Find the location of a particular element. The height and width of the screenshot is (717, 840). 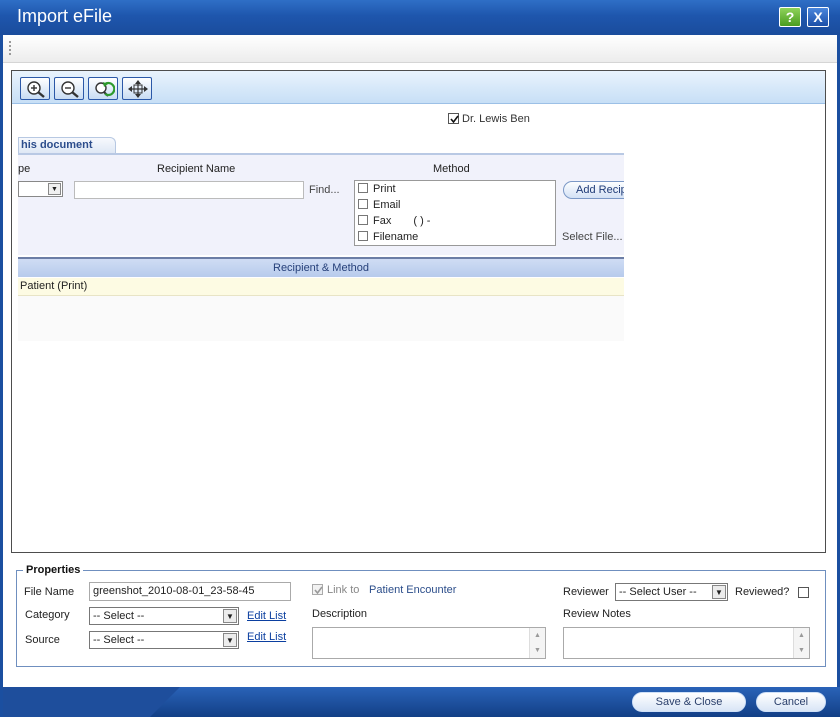

properties-legend: Properties is located at coordinates (53, 570).